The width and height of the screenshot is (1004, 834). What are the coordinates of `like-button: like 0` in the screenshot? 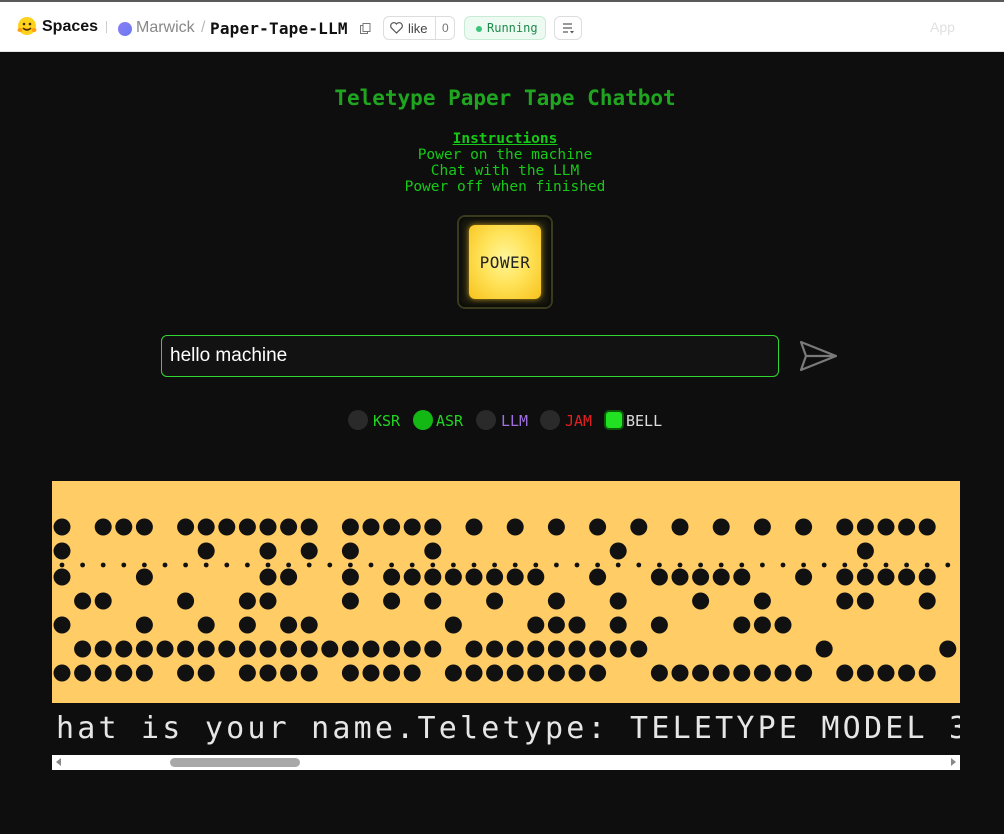 It's located at (419, 28).